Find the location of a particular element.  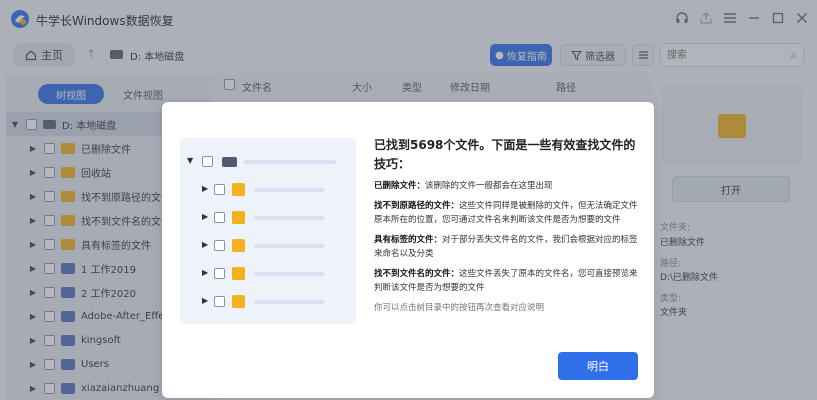

illustration-row: ▼ is located at coordinates (268, 162).